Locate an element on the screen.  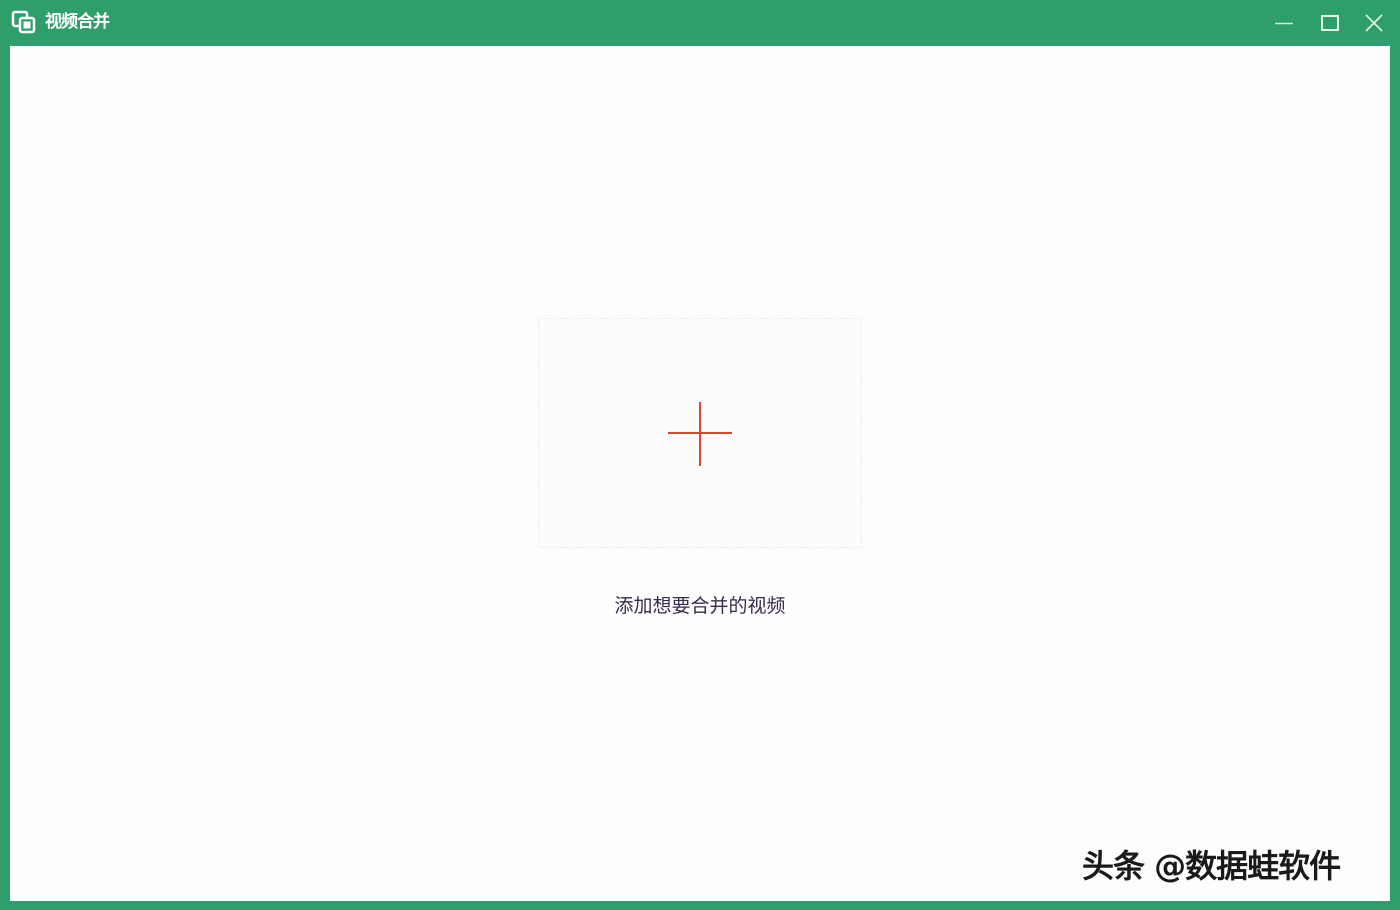
minimize-button is located at coordinates (1284, 23).